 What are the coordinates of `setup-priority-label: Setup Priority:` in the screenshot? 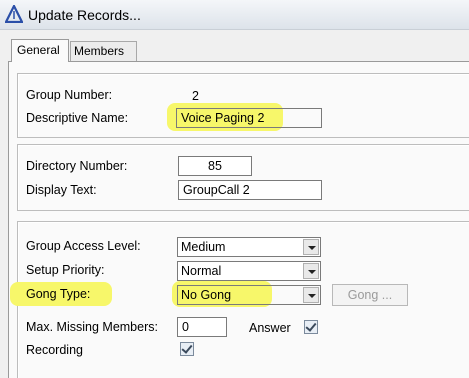 It's located at (65, 270).